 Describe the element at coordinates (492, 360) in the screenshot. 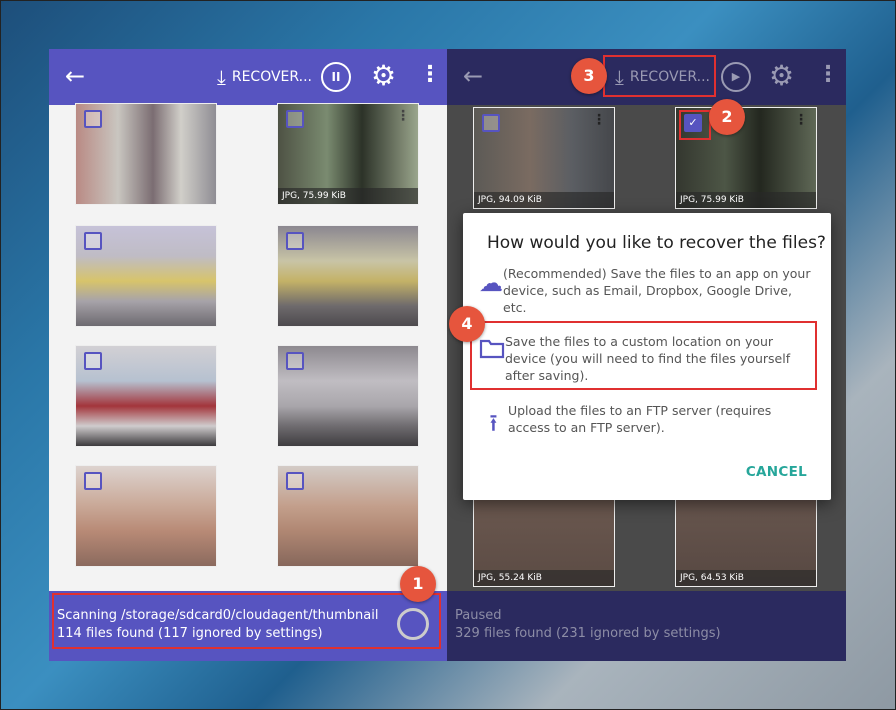

I see `folder-icon` at that location.